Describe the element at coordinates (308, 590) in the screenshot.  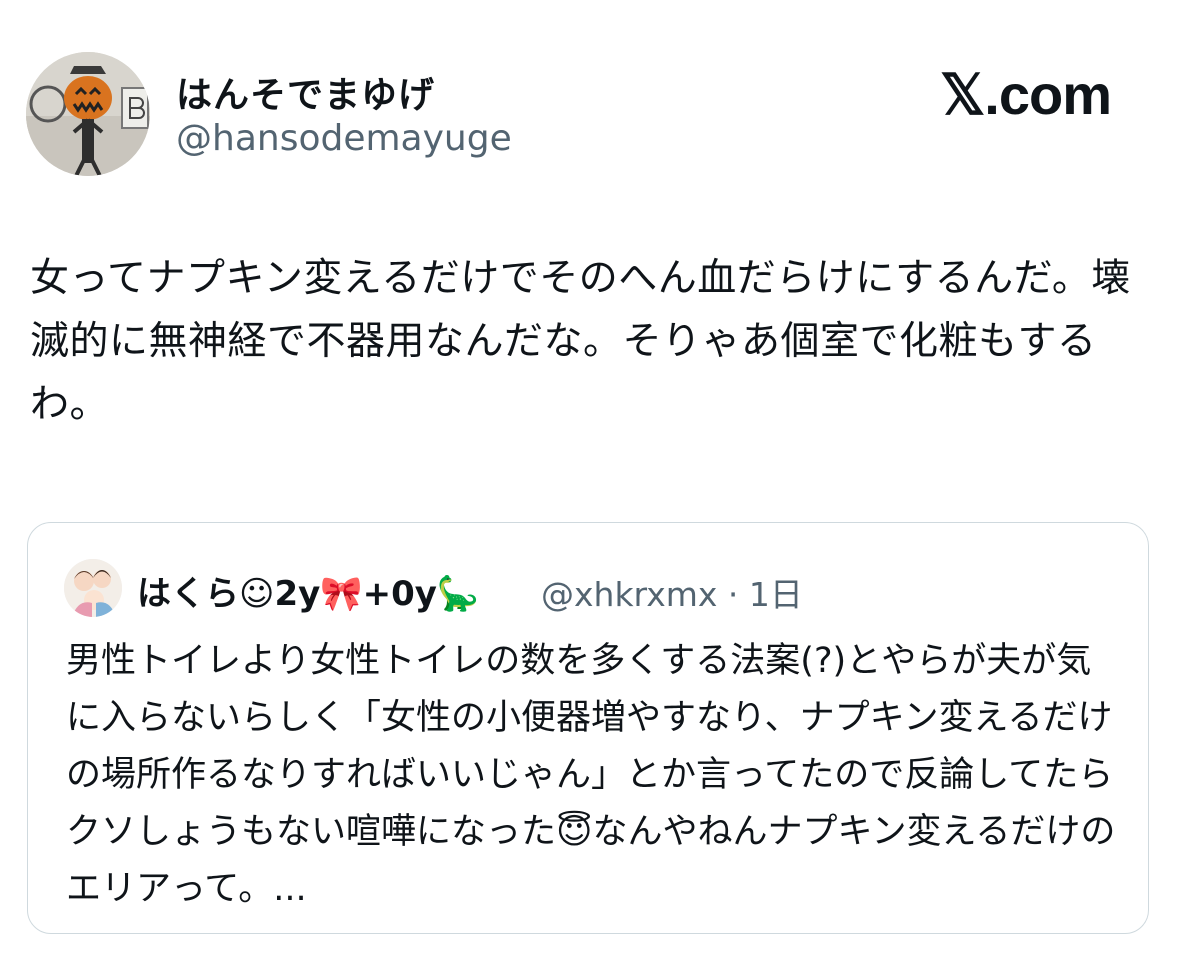
I see `quote-author-display-name: はくら☺2y🎀+0y🦕` at that location.